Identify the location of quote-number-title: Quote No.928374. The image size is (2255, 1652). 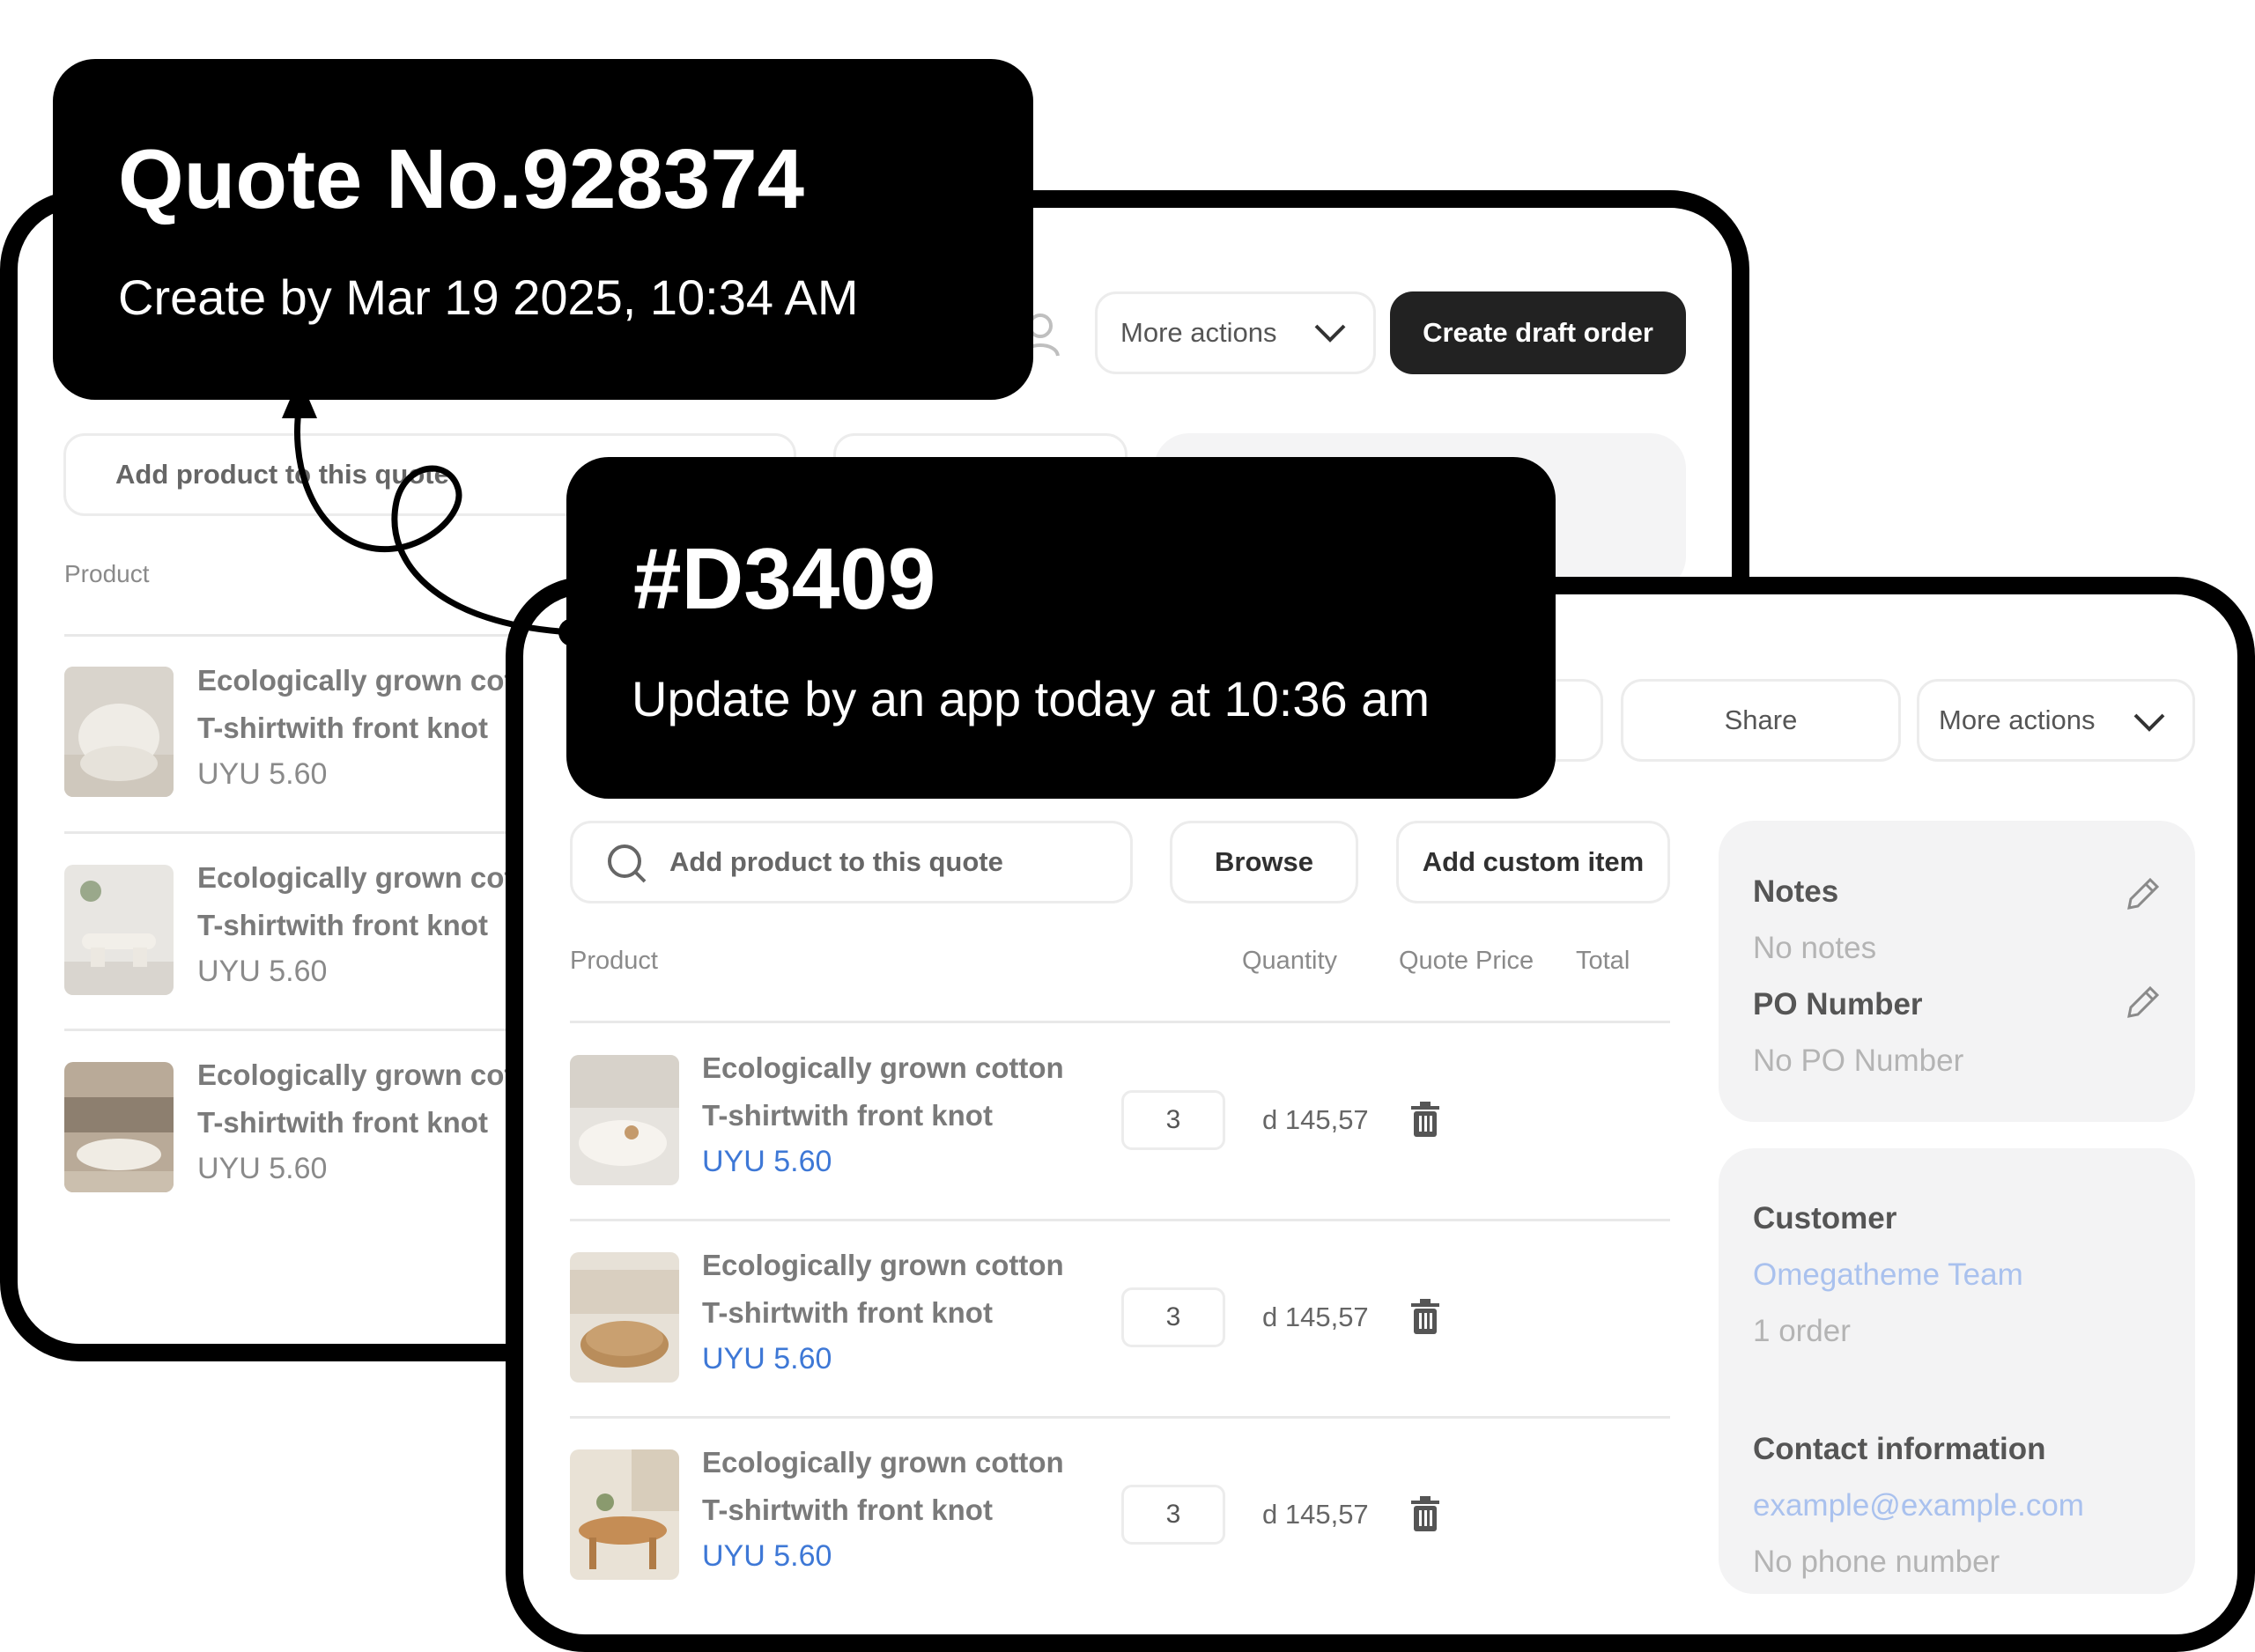
(461, 179).